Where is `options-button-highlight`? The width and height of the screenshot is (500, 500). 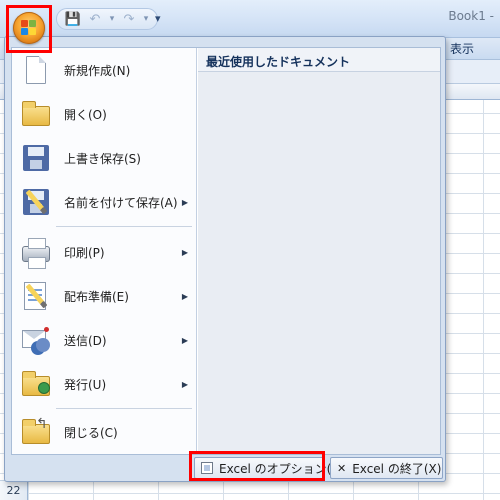
options-button-highlight is located at coordinates (257, 466).